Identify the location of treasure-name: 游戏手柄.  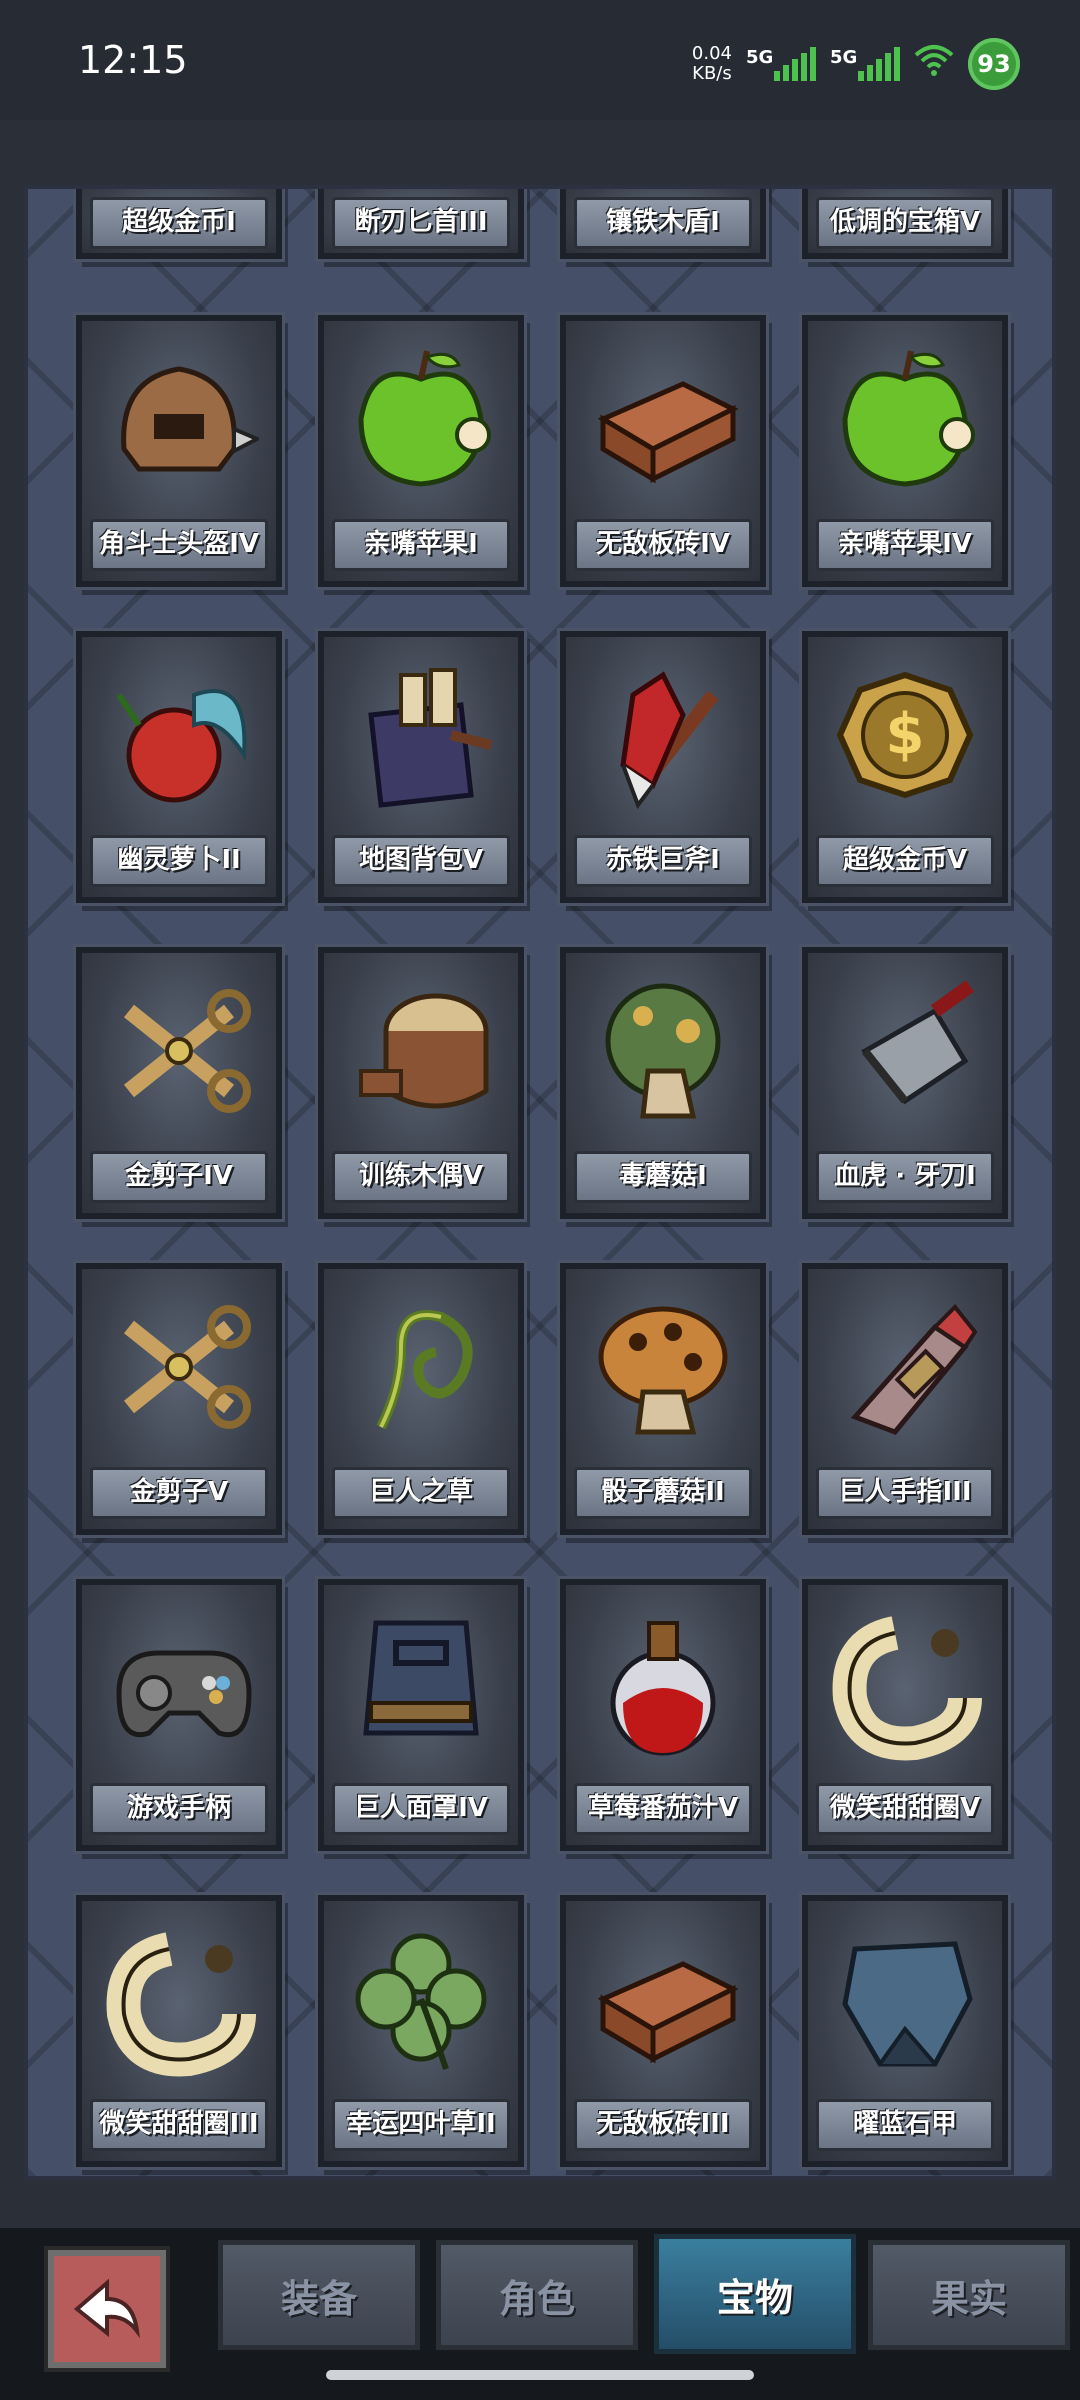
(179, 1809).